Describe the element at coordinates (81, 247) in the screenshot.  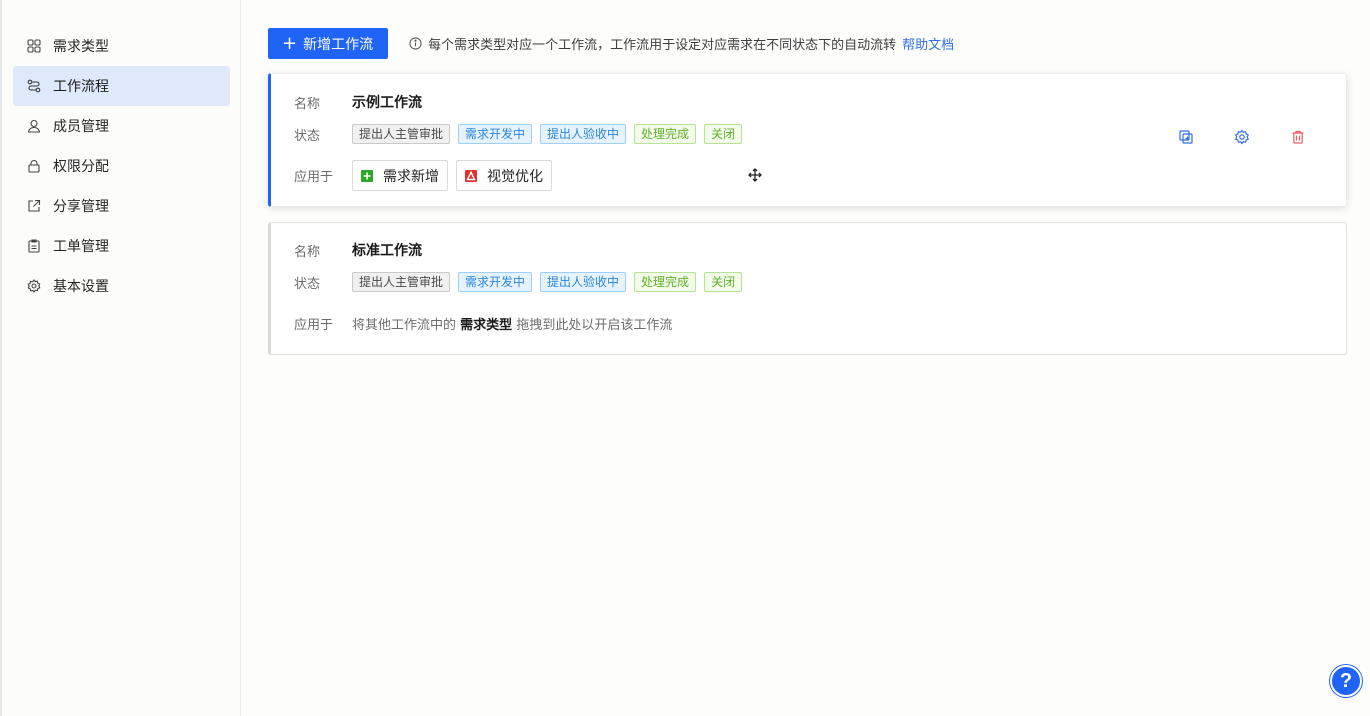
I see `sidebar-item-label: 工单管理` at that location.